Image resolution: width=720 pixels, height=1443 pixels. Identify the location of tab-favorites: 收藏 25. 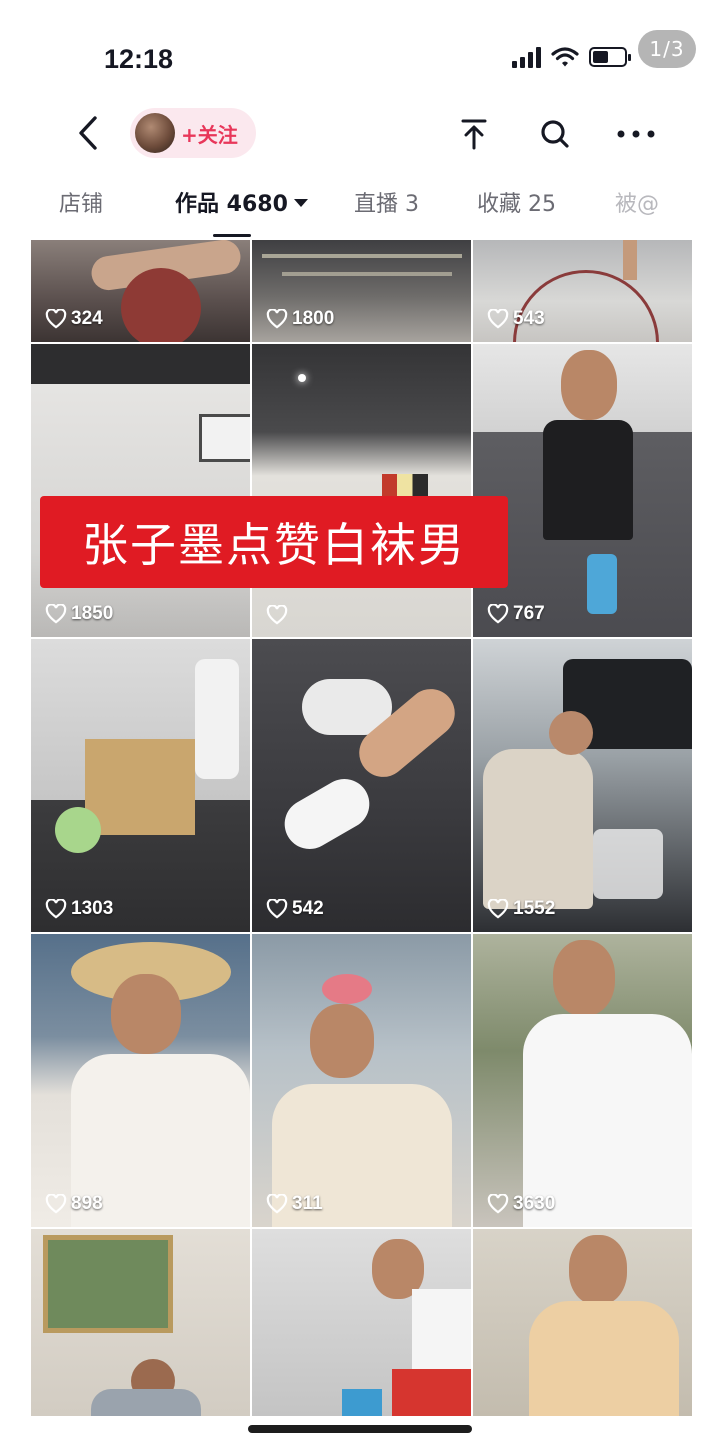
(516, 202).